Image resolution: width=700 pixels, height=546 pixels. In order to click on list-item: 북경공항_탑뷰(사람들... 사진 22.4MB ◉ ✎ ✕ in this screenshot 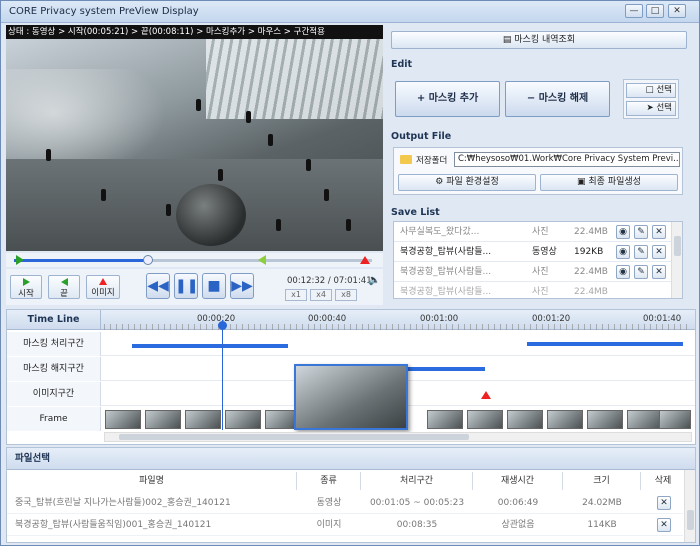, I will do `click(533, 272)`.